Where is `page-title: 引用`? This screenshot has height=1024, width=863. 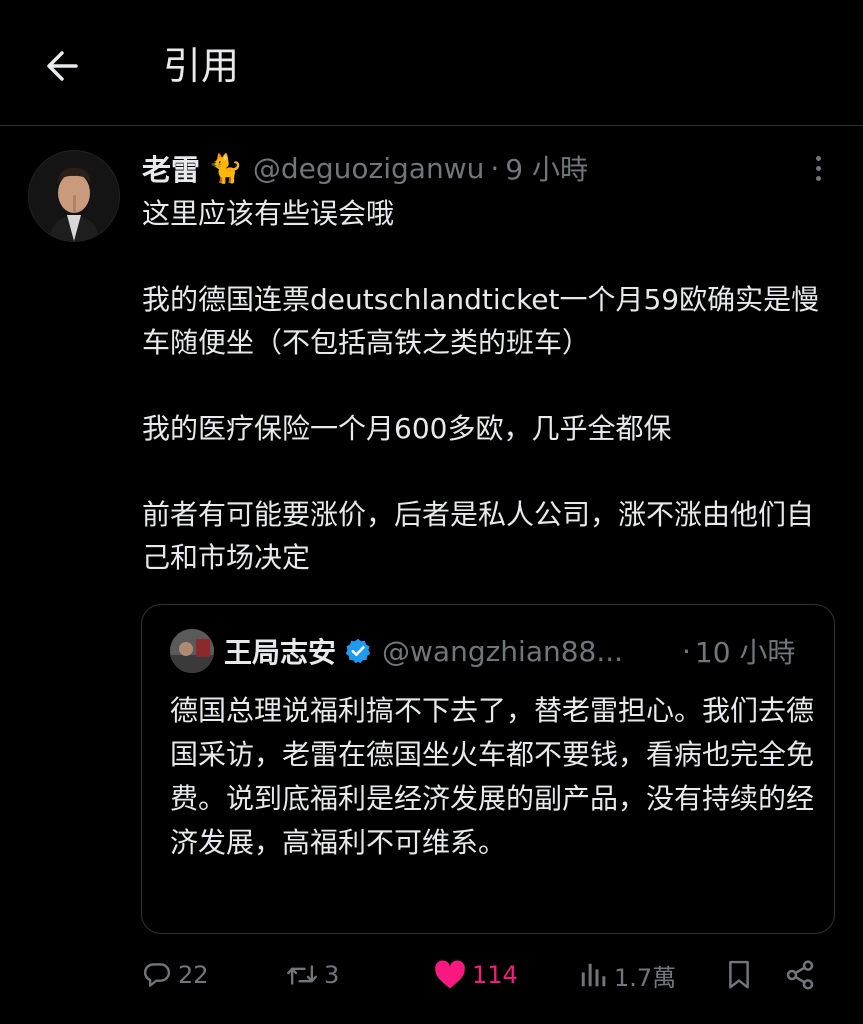 page-title: 引用 is located at coordinates (201, 66).